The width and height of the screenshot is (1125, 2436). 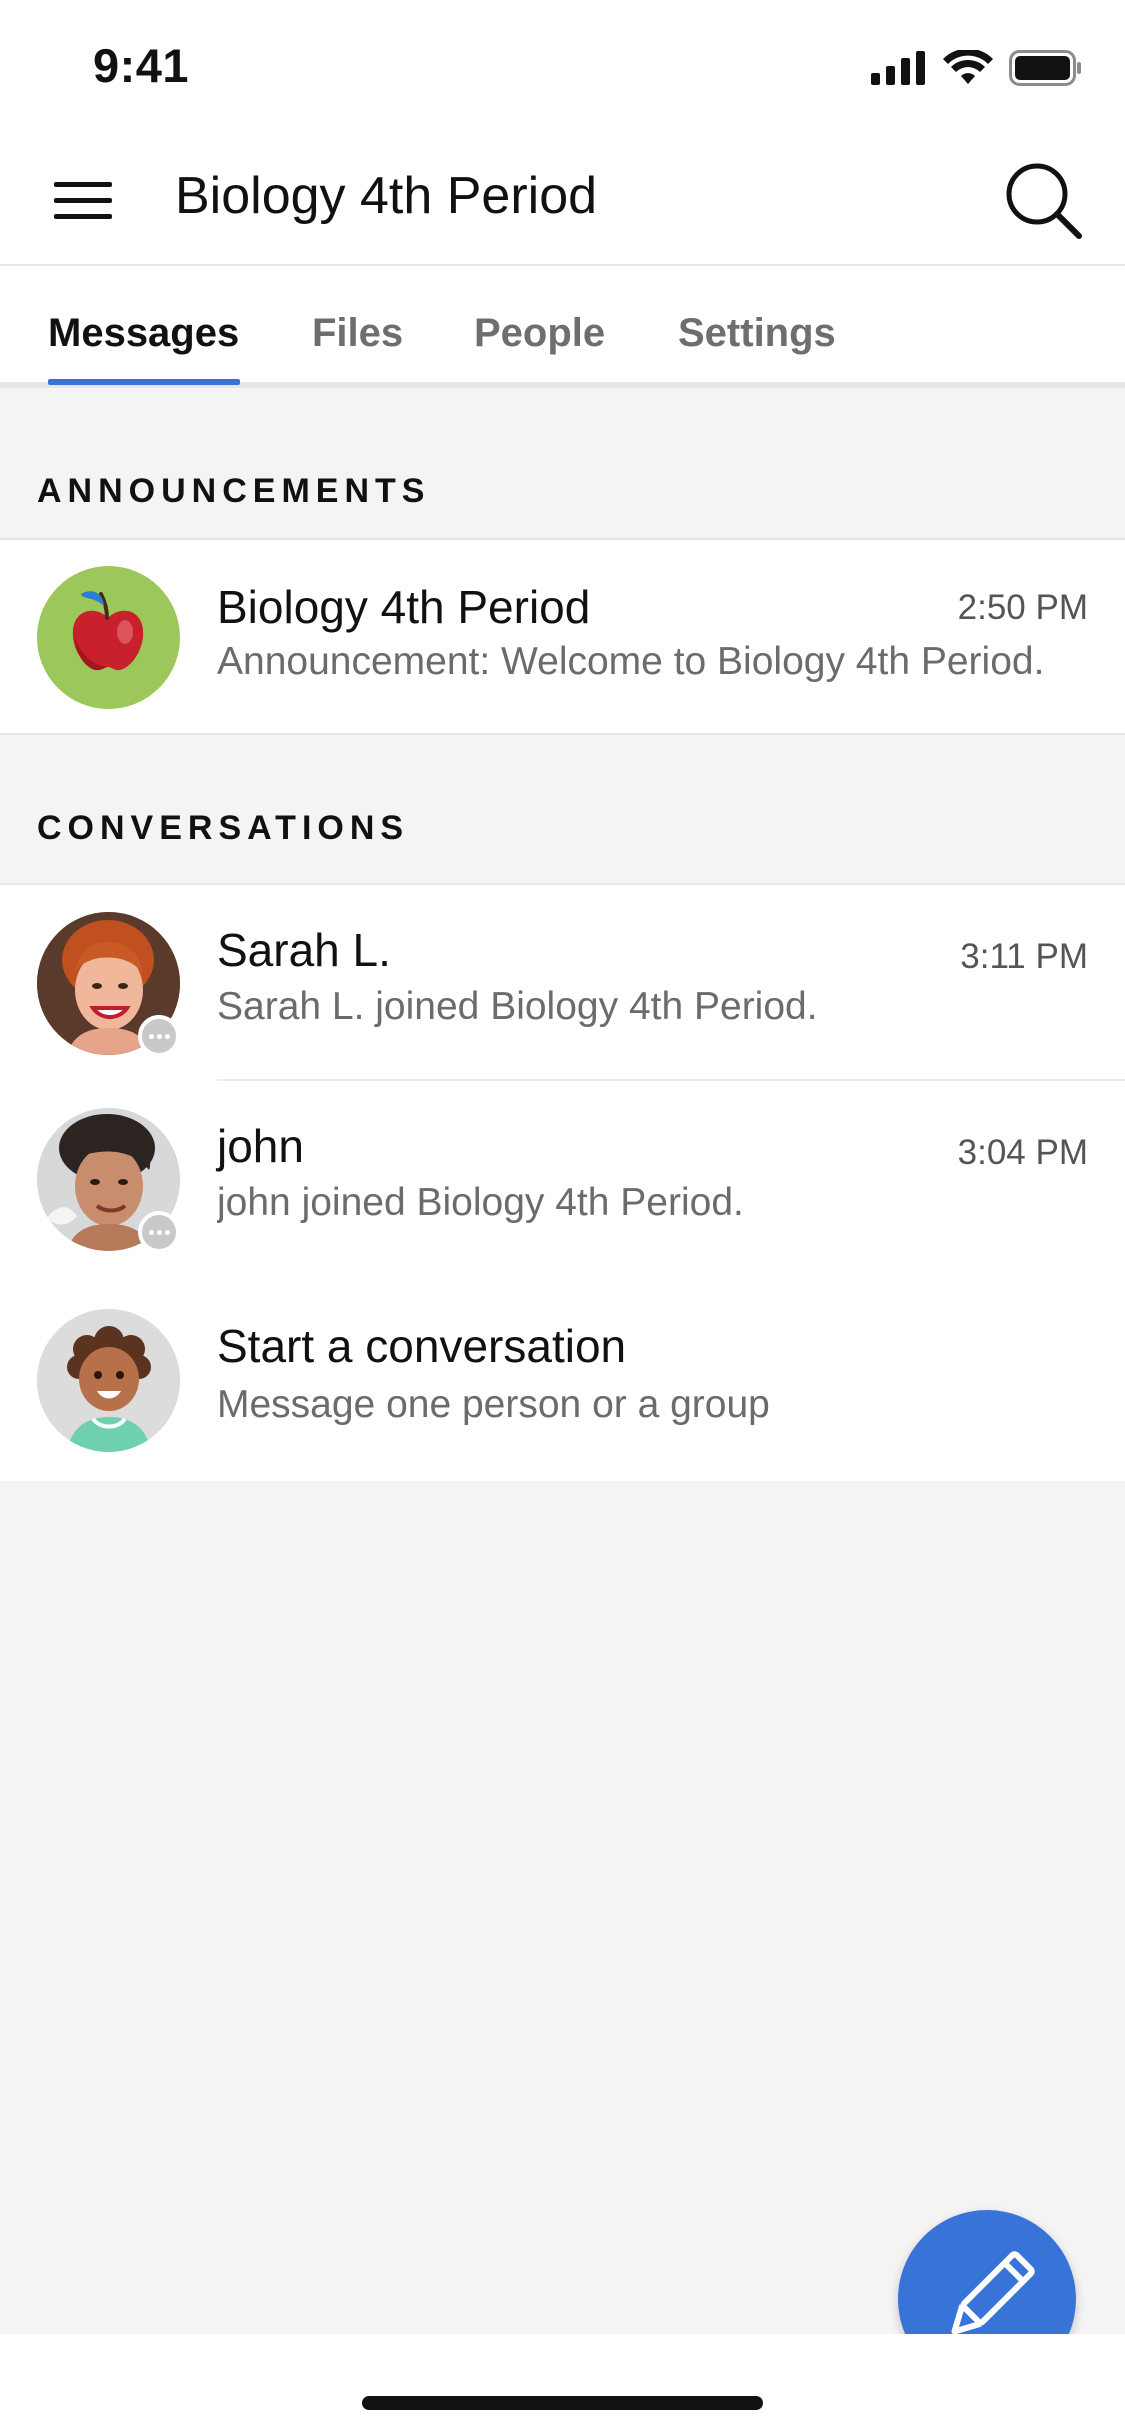 What do you see at coordinates (143, 333) in the screenshot?
I see `tab-messages: Messages` at bounding box center [143, 333].